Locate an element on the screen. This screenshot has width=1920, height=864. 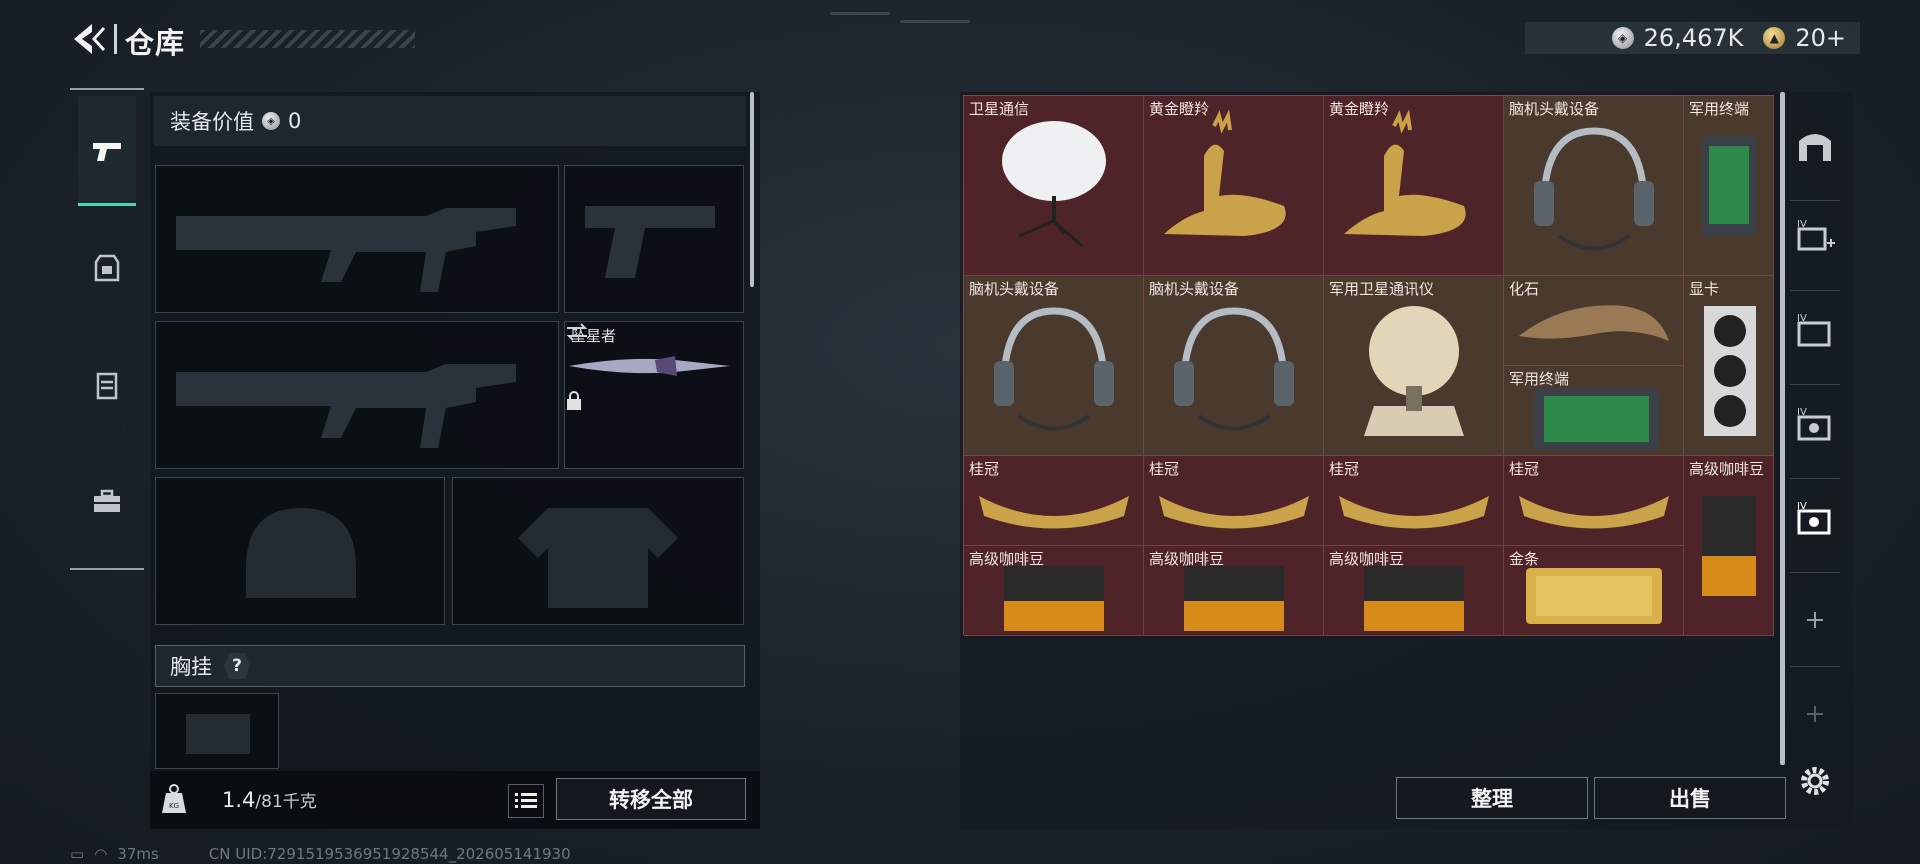
item-label: 显卡 is located at coordinates (1704, 289).